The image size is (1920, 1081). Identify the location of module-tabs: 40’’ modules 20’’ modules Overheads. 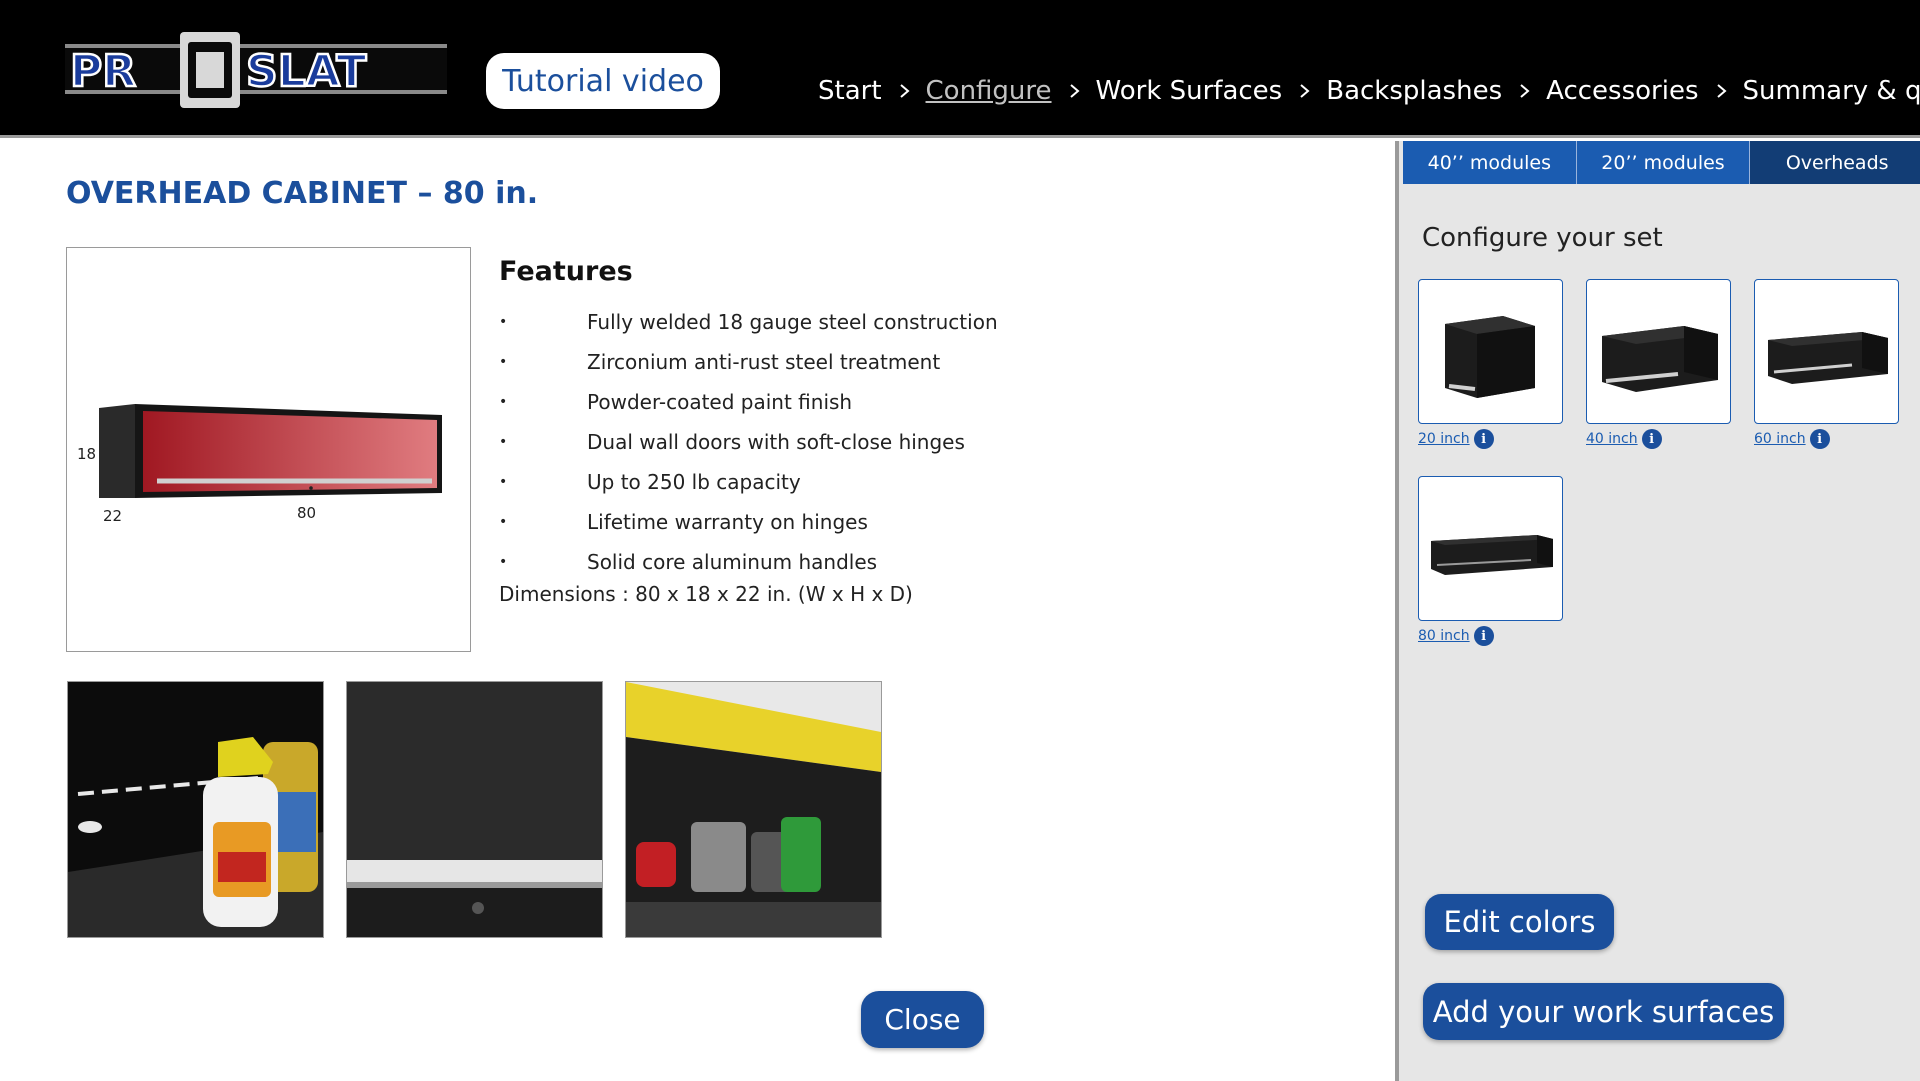
(1661, 162).